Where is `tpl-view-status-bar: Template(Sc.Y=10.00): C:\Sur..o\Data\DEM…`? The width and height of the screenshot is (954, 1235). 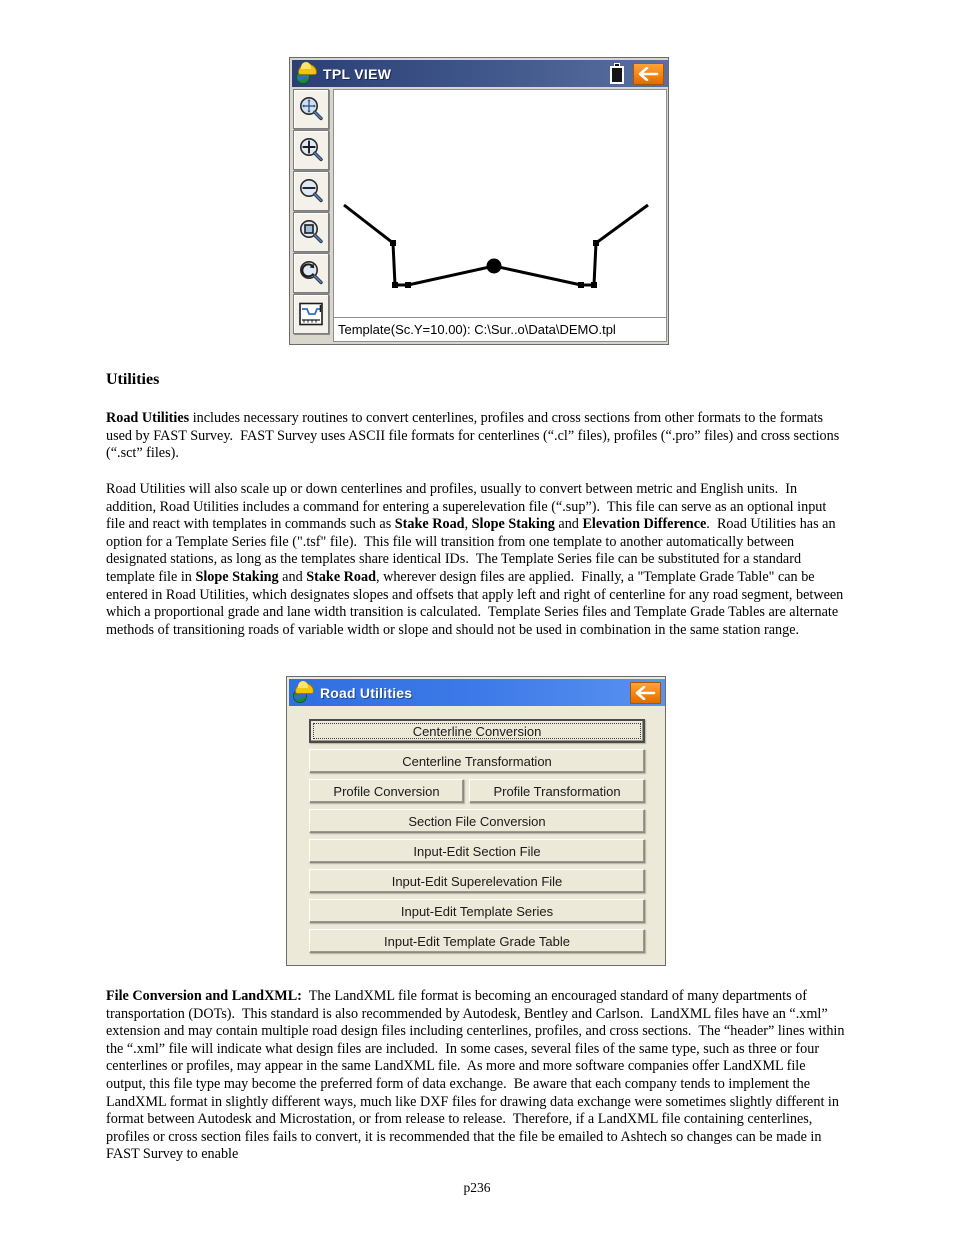 tpl-view-status-bar: Template(Sc.Y=10.00): C:\Sur..o\Data\DEM… is located at coordinates (500, 329).